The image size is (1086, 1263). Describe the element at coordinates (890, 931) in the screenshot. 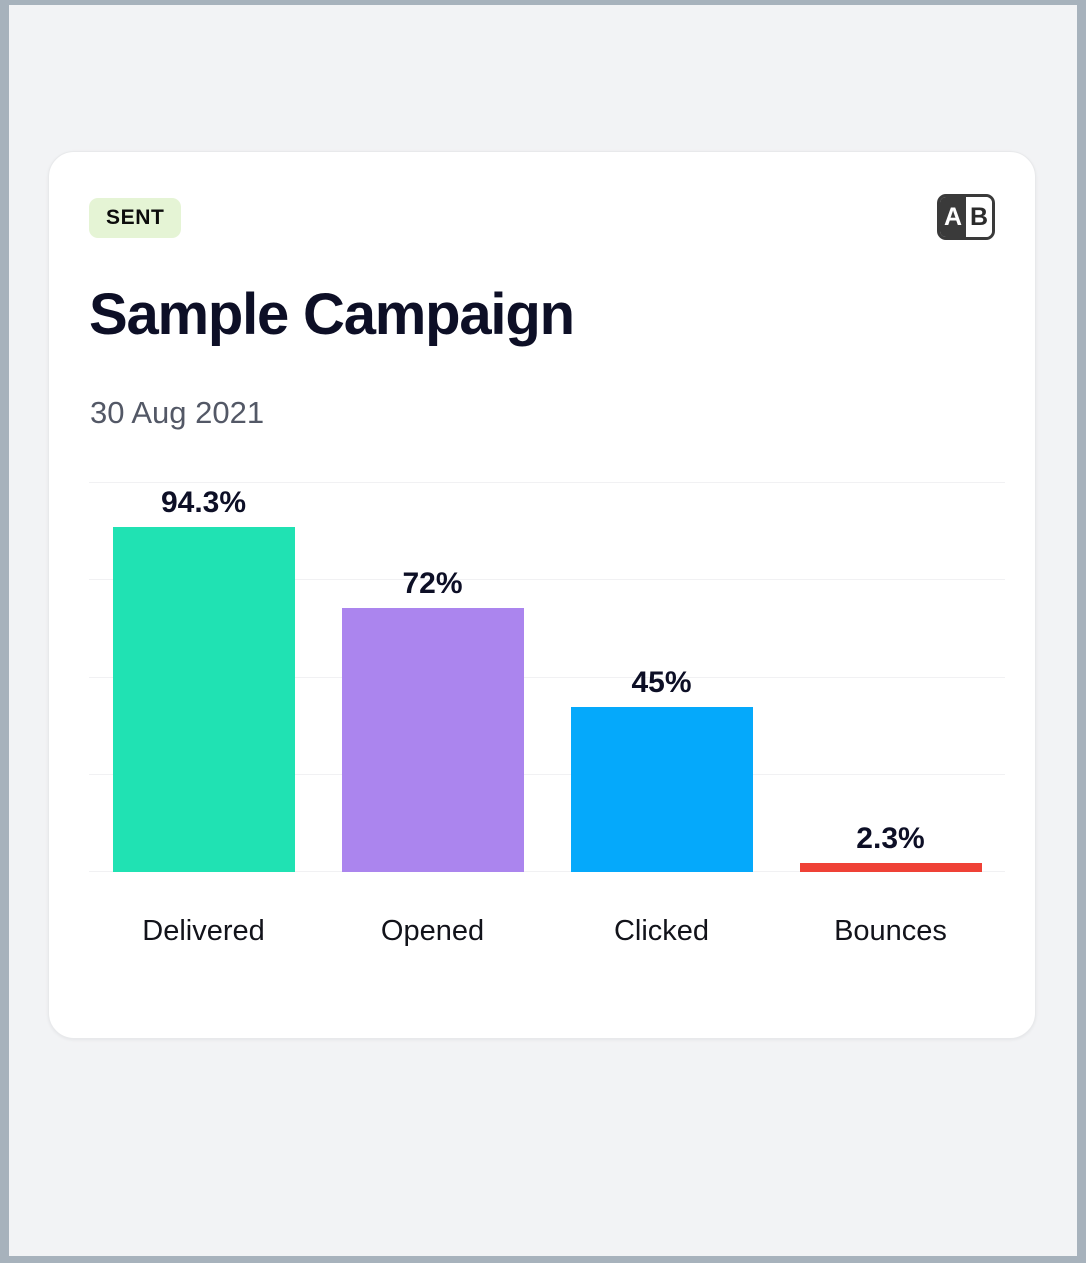

I see `chart-x-axis-label: Bounces` at that location.